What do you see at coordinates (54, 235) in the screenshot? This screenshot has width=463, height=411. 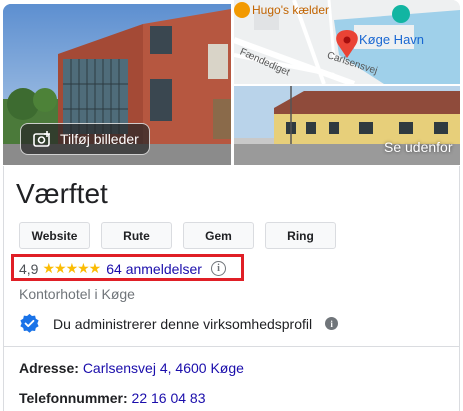 I see `website-button: Website` at bounding box center [54, 235].